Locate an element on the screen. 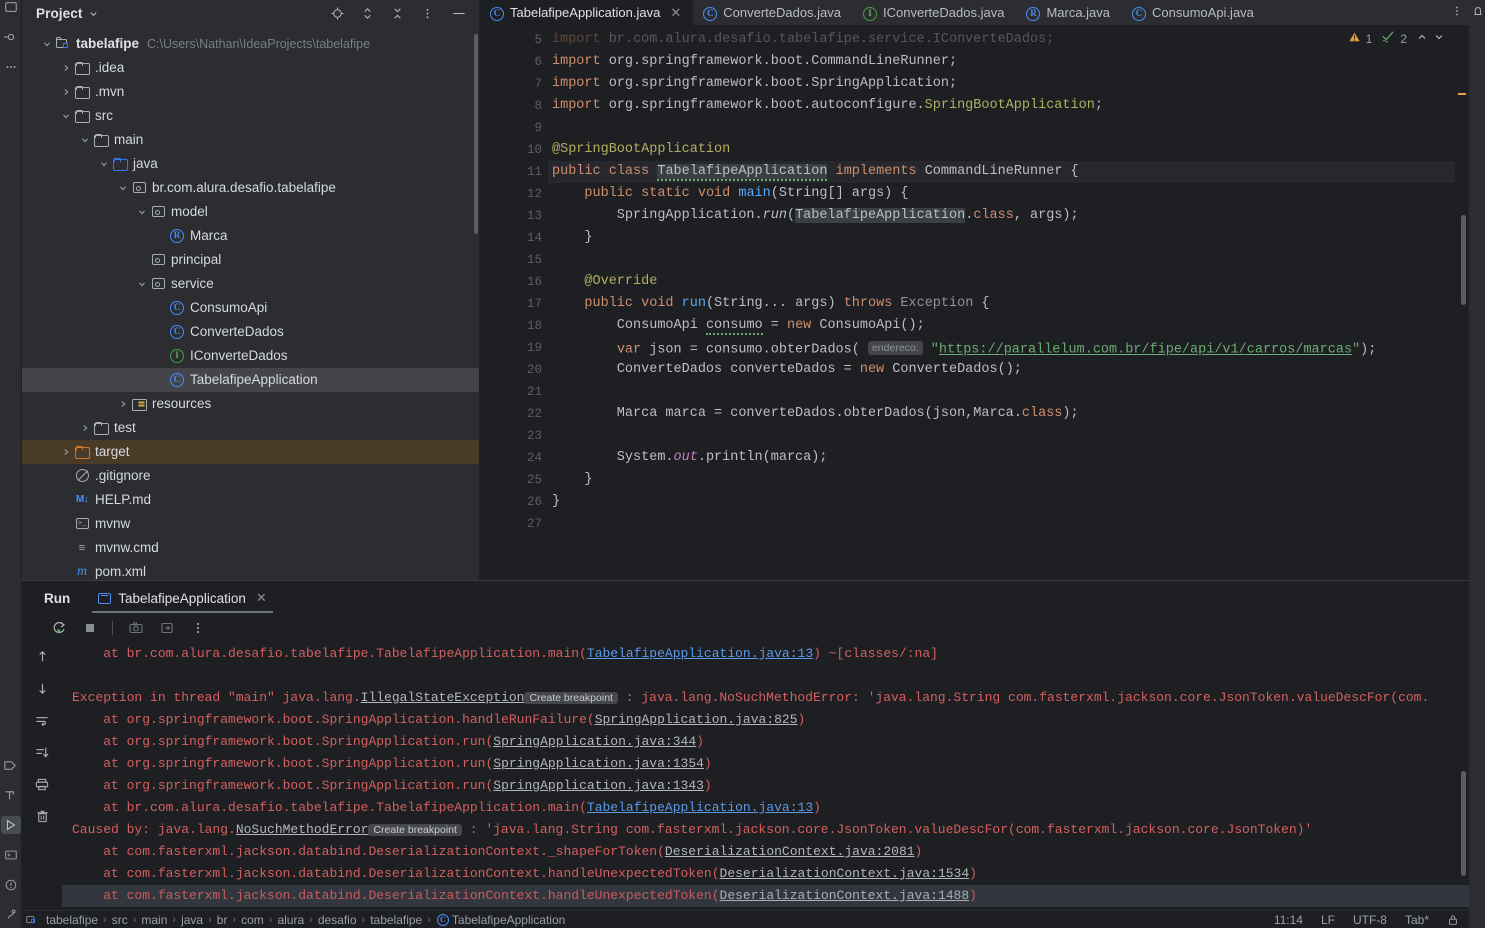 Image resolution: width=1485 pixels, height=928 pixels. editor-scrollbar-thumb is located at coordinates (1463, 260).